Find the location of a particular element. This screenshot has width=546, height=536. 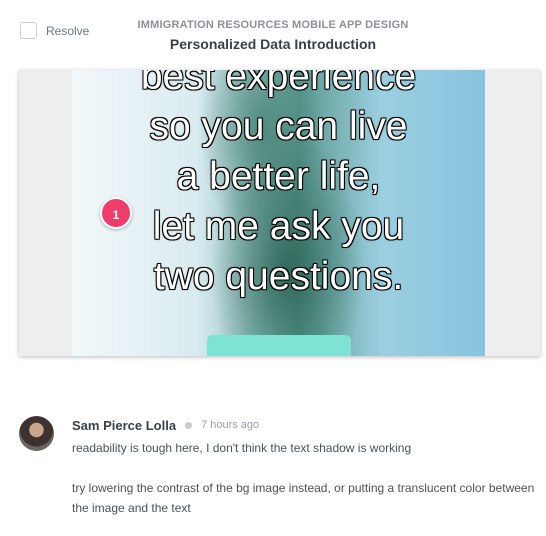

design-line: so you can live is located at coordinates (278, 126).